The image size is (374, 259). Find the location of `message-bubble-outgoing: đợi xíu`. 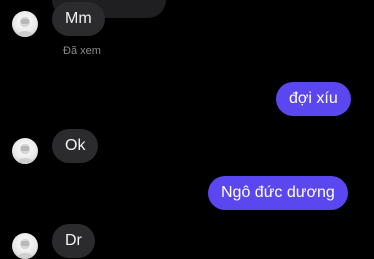

message-bubble-outgoing: đợi xíu is located at coordinates (313, 99).